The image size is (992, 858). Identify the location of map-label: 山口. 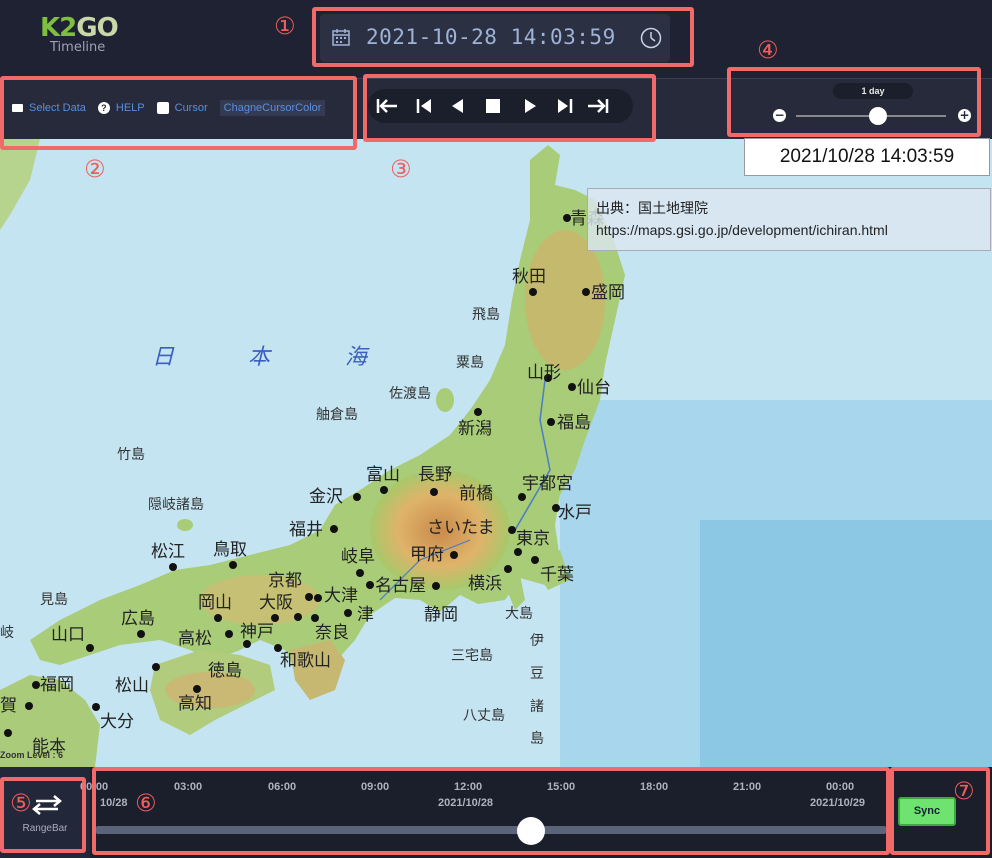
(68, 635).